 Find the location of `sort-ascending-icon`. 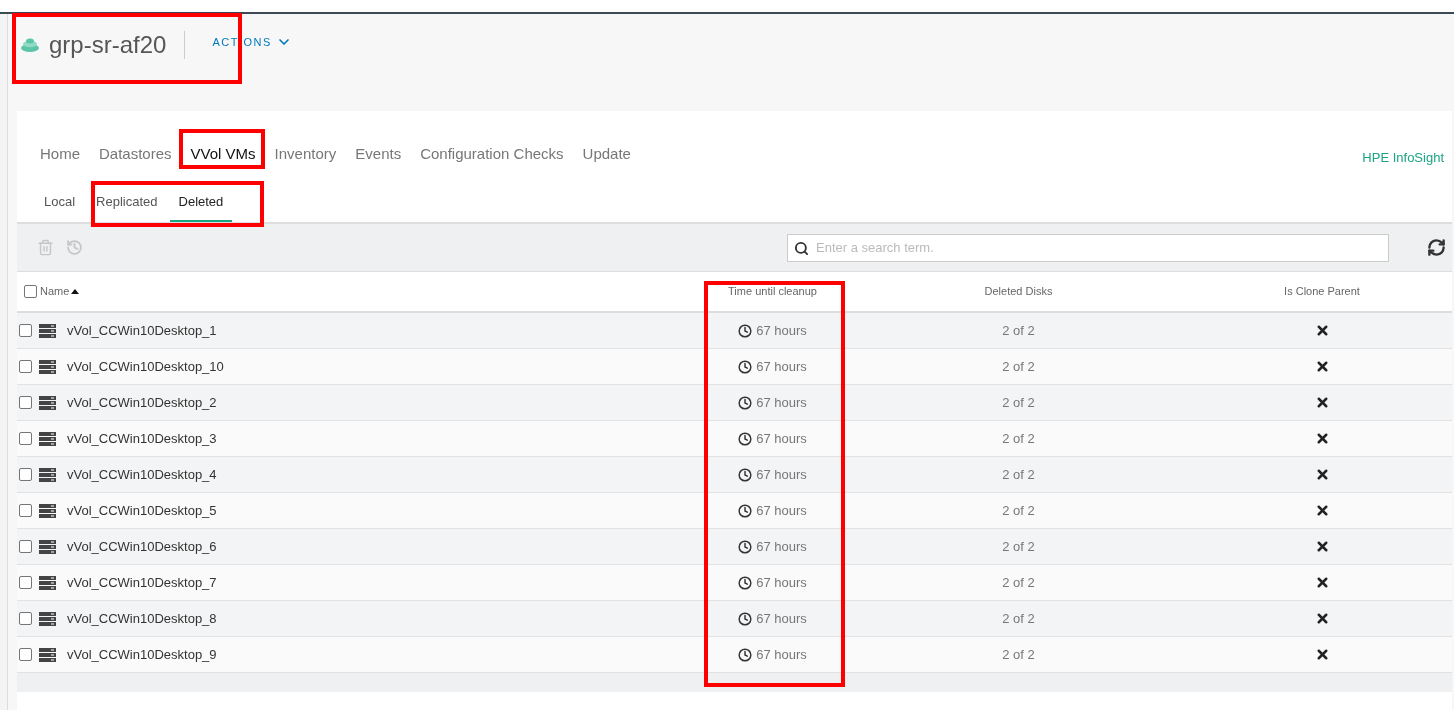

sort-ascending-icon is located at coordinates (75, 291).